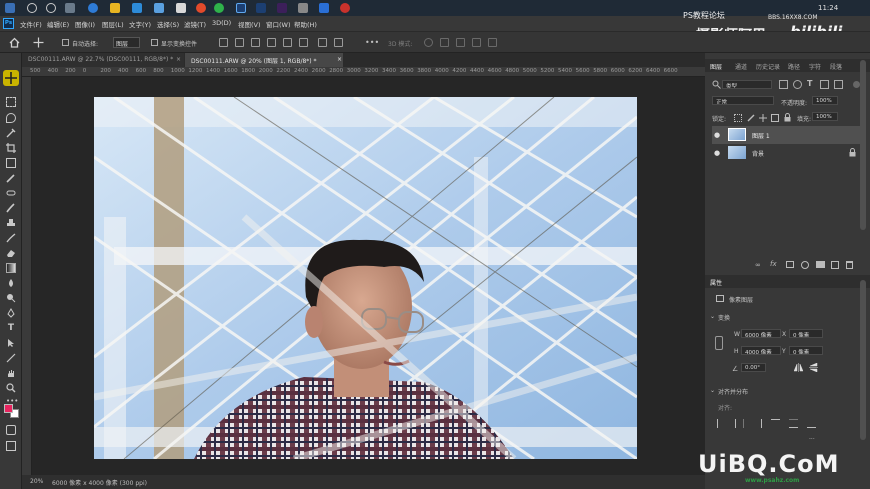  Describe the element at coordinates (794, 66) in the screenshot. I see `tab-paths: 路径` at that location.